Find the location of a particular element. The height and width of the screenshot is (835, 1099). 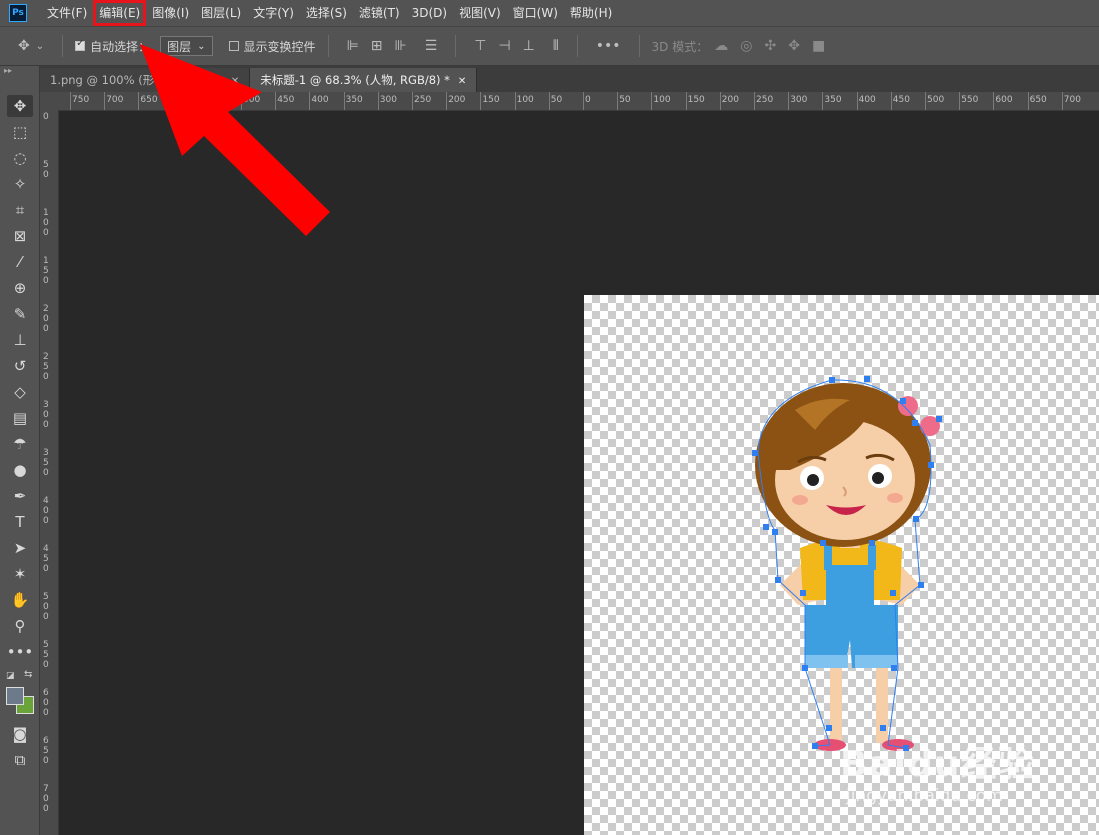

baidu-watermark-url: jingyan.baidu.com is located at coordinates (924, 796).